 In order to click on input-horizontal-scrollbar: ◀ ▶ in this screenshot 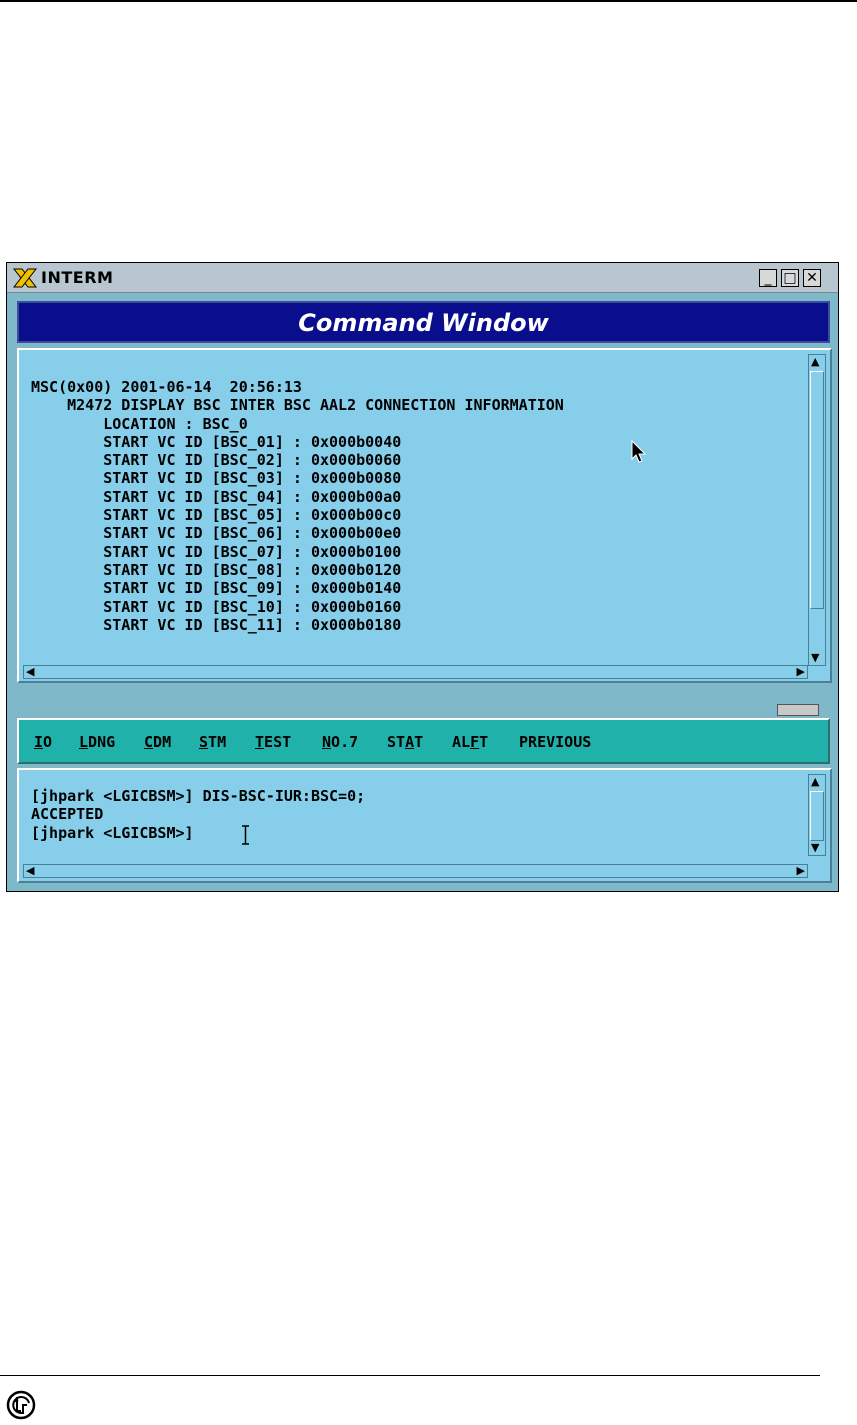, I will do `click(415, 871)`.